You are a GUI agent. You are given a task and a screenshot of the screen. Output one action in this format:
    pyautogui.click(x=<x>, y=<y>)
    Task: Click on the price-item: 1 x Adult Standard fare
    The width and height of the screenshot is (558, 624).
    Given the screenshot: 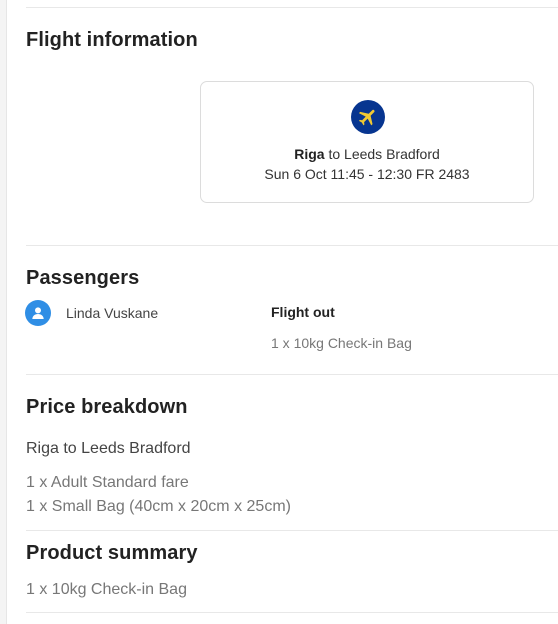 What is the action you would take?
    pyautogui.click(x=107, y=482)
    